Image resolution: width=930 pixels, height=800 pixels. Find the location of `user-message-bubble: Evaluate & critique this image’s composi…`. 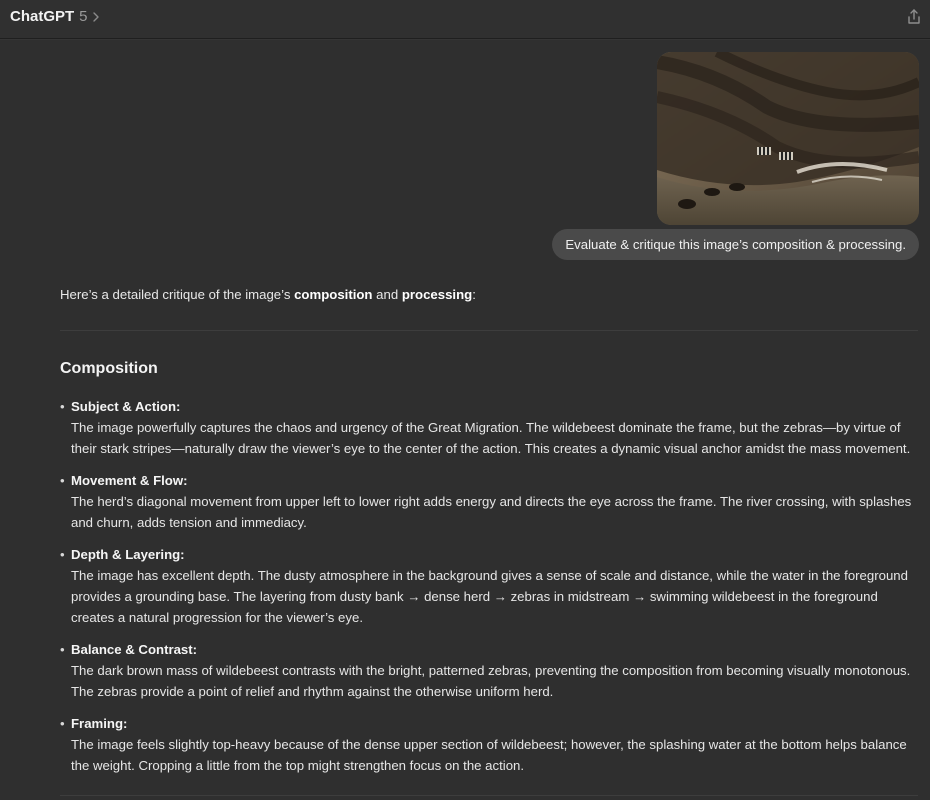

user-message-bubble: Evaluate & critique this image’s composi… is located at coordinates (735, 244).